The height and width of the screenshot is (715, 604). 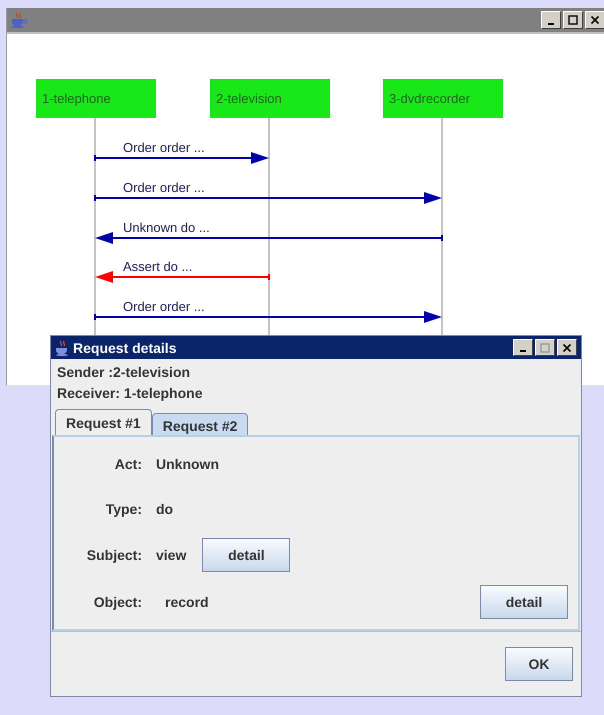 What do you see at coordinates (103, 422) in the screenshot?
I see `tab: Request #1` at bounding box center [103, 422].